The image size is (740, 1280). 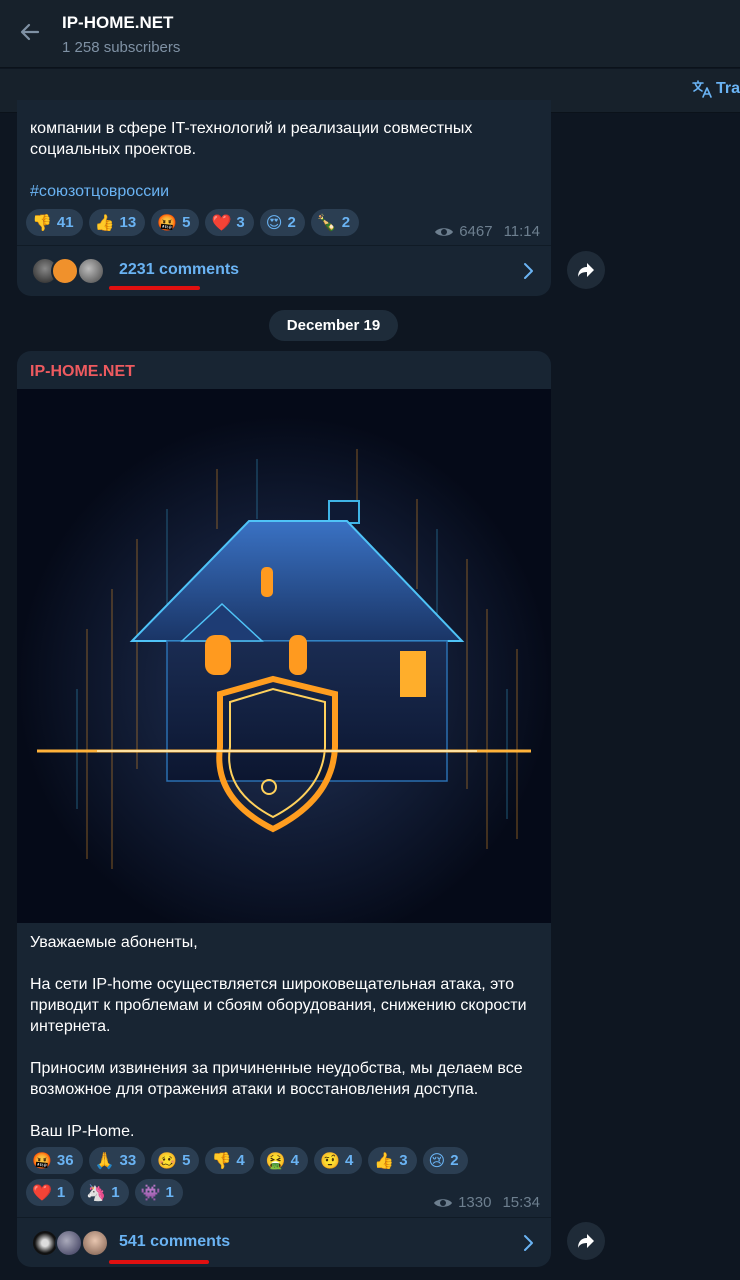 I want to click on reaction-count: 41, so click(x=65, y=222).